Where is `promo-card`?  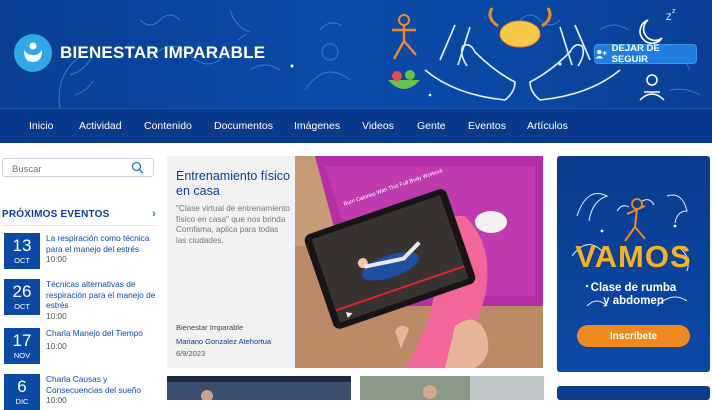
promo-card is located at coordinates (633, 393).